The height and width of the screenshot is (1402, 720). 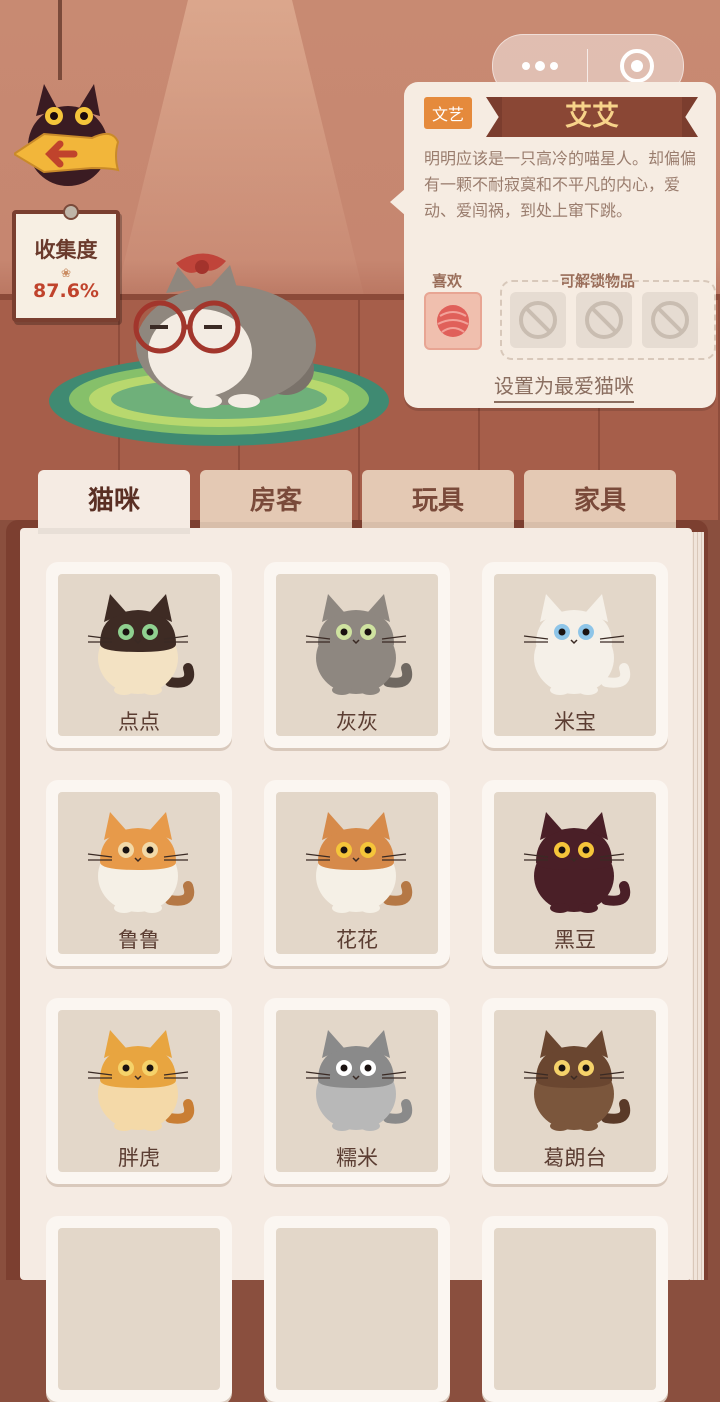 I want to click on tab-furniture: 家具, so click(x=600, y=499).